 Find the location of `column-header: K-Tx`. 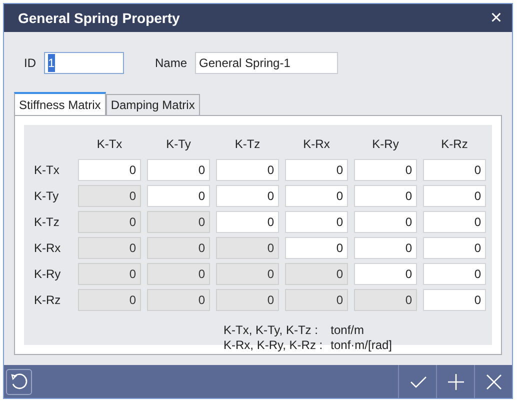

column-header: K-Tx is located at coordinates (110, 144).